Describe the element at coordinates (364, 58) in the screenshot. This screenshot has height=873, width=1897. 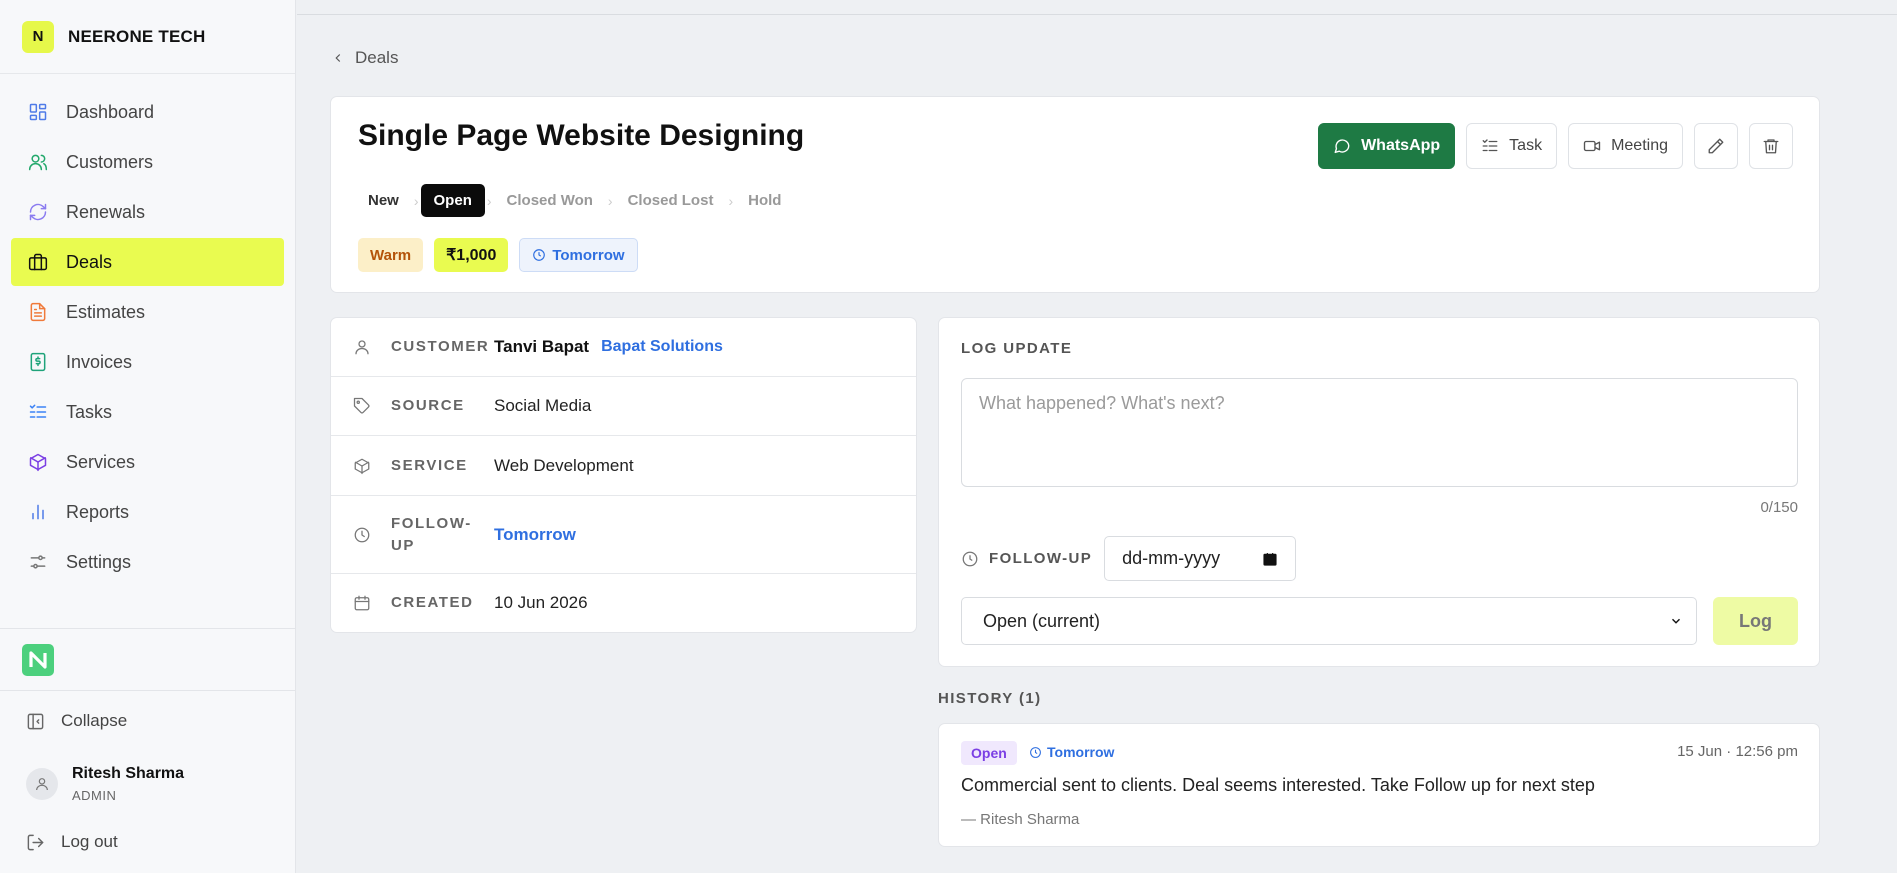
I see `breadcrumb-back-link: Deals` at that location.